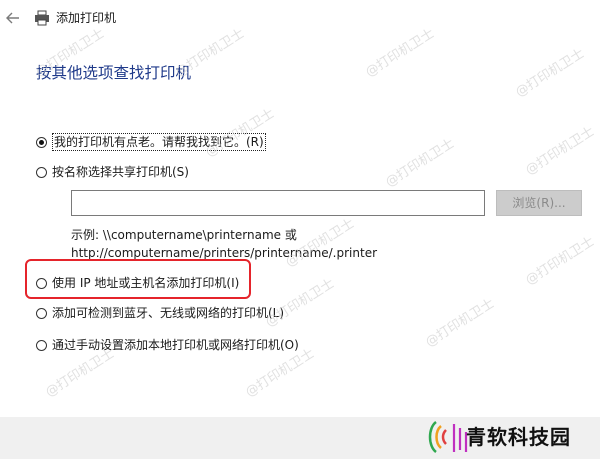  Describe the element at coordinates (42, 18) in the screenshot. I see `printer-icon` at that location.